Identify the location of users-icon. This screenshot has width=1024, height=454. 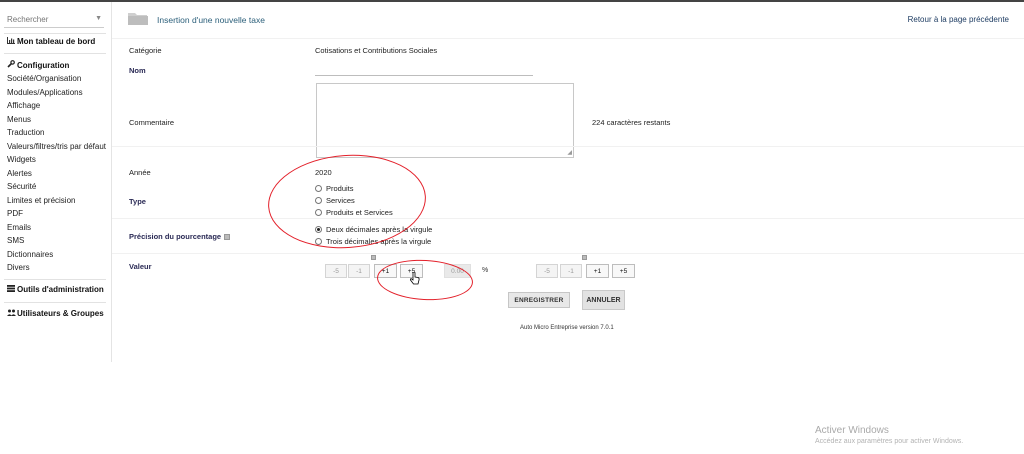
(12, 313).